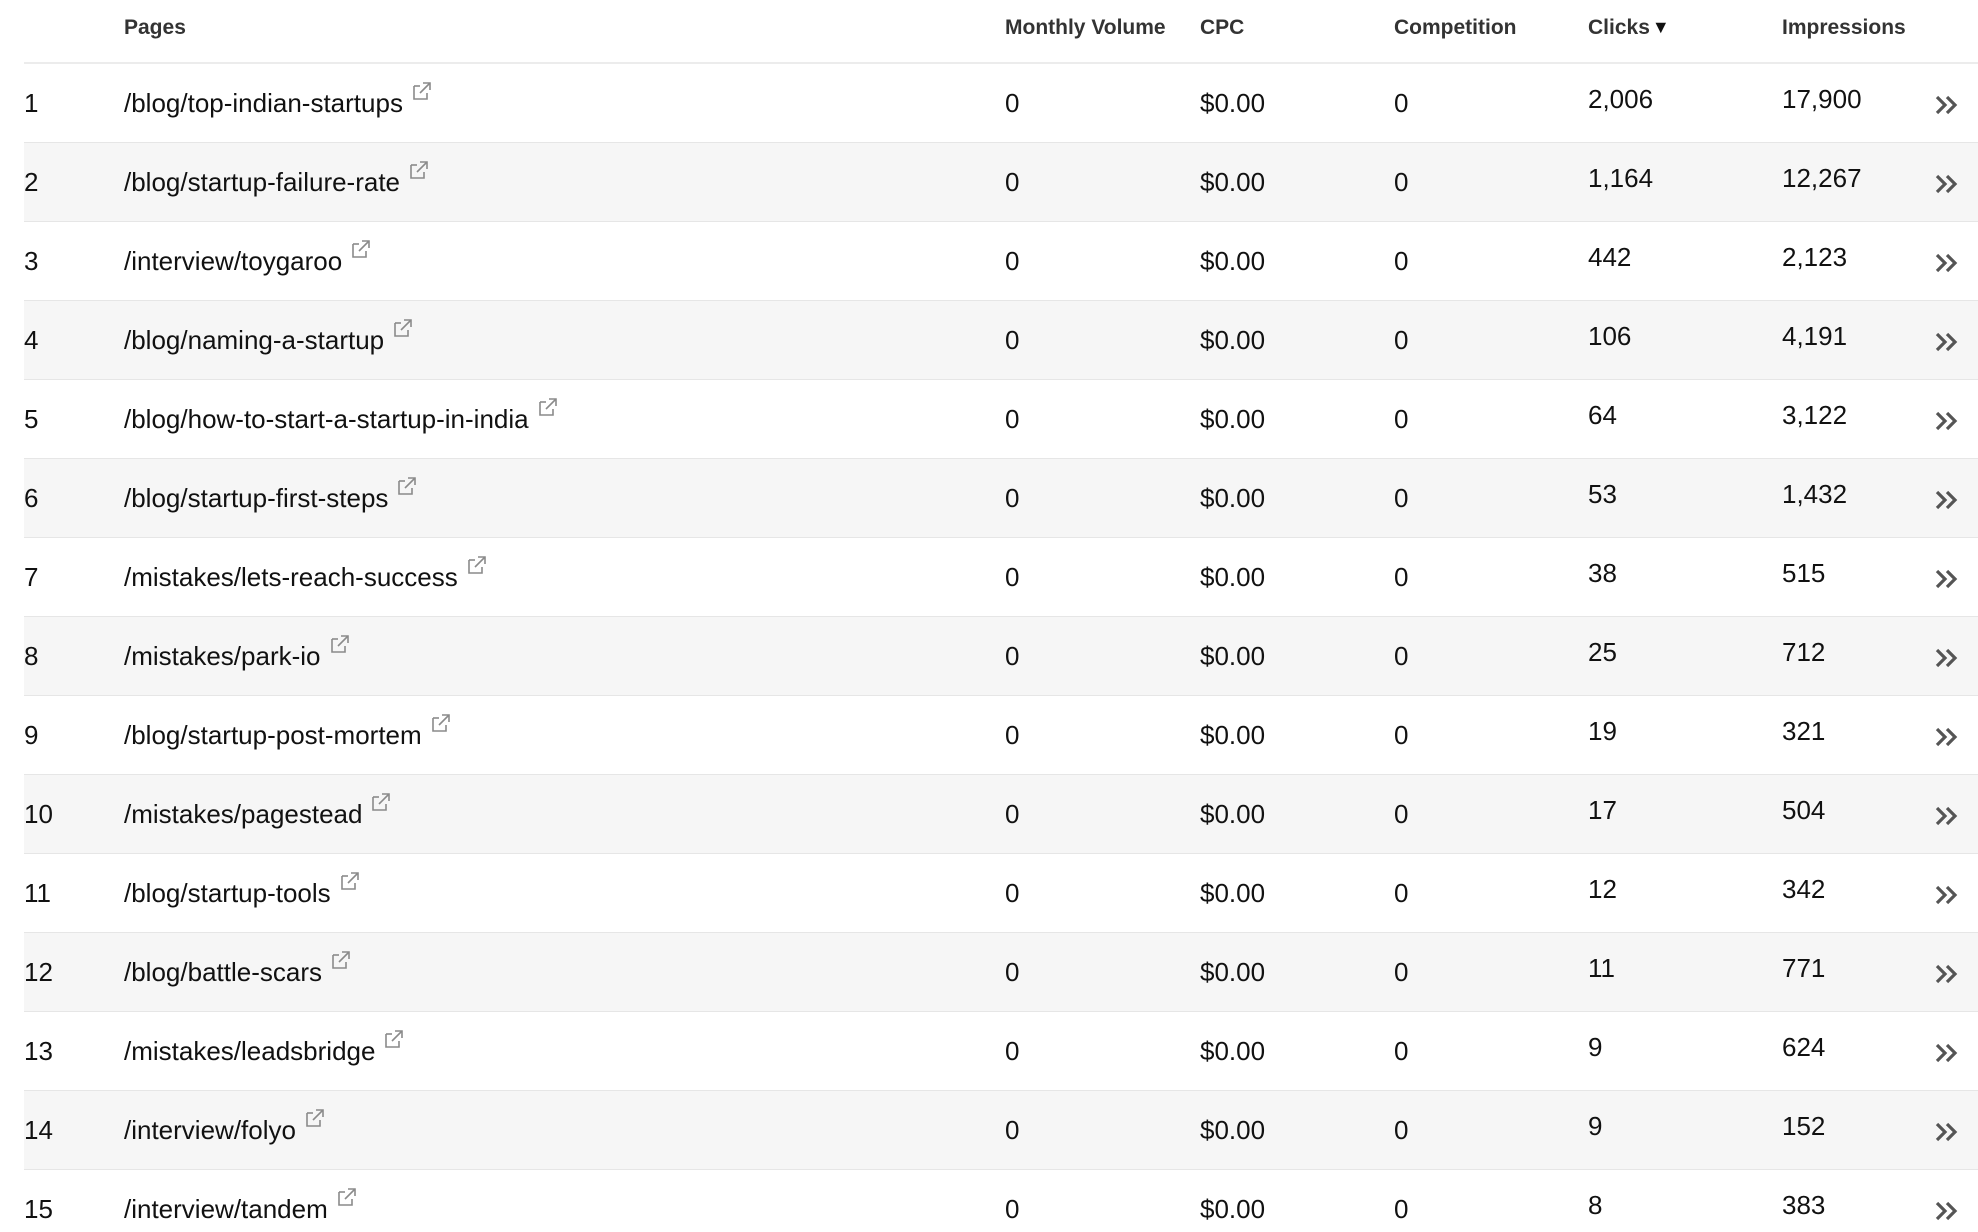  What do you see at coordinates (1602, 731) in the screenshot?
I see `row-clicks: 19` at bounding box center [1602, 731].